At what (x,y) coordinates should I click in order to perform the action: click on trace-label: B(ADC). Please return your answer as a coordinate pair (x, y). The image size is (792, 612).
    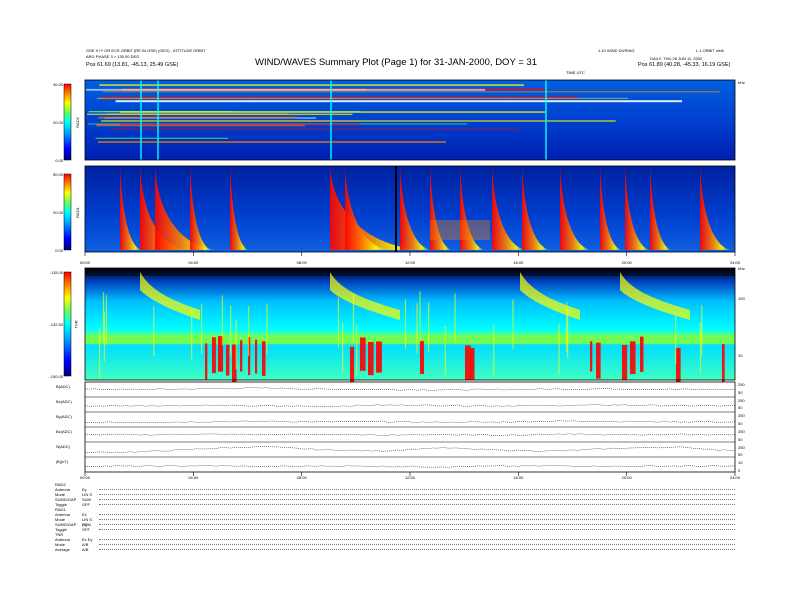
    Looking at the image, I should click on (63, 386).